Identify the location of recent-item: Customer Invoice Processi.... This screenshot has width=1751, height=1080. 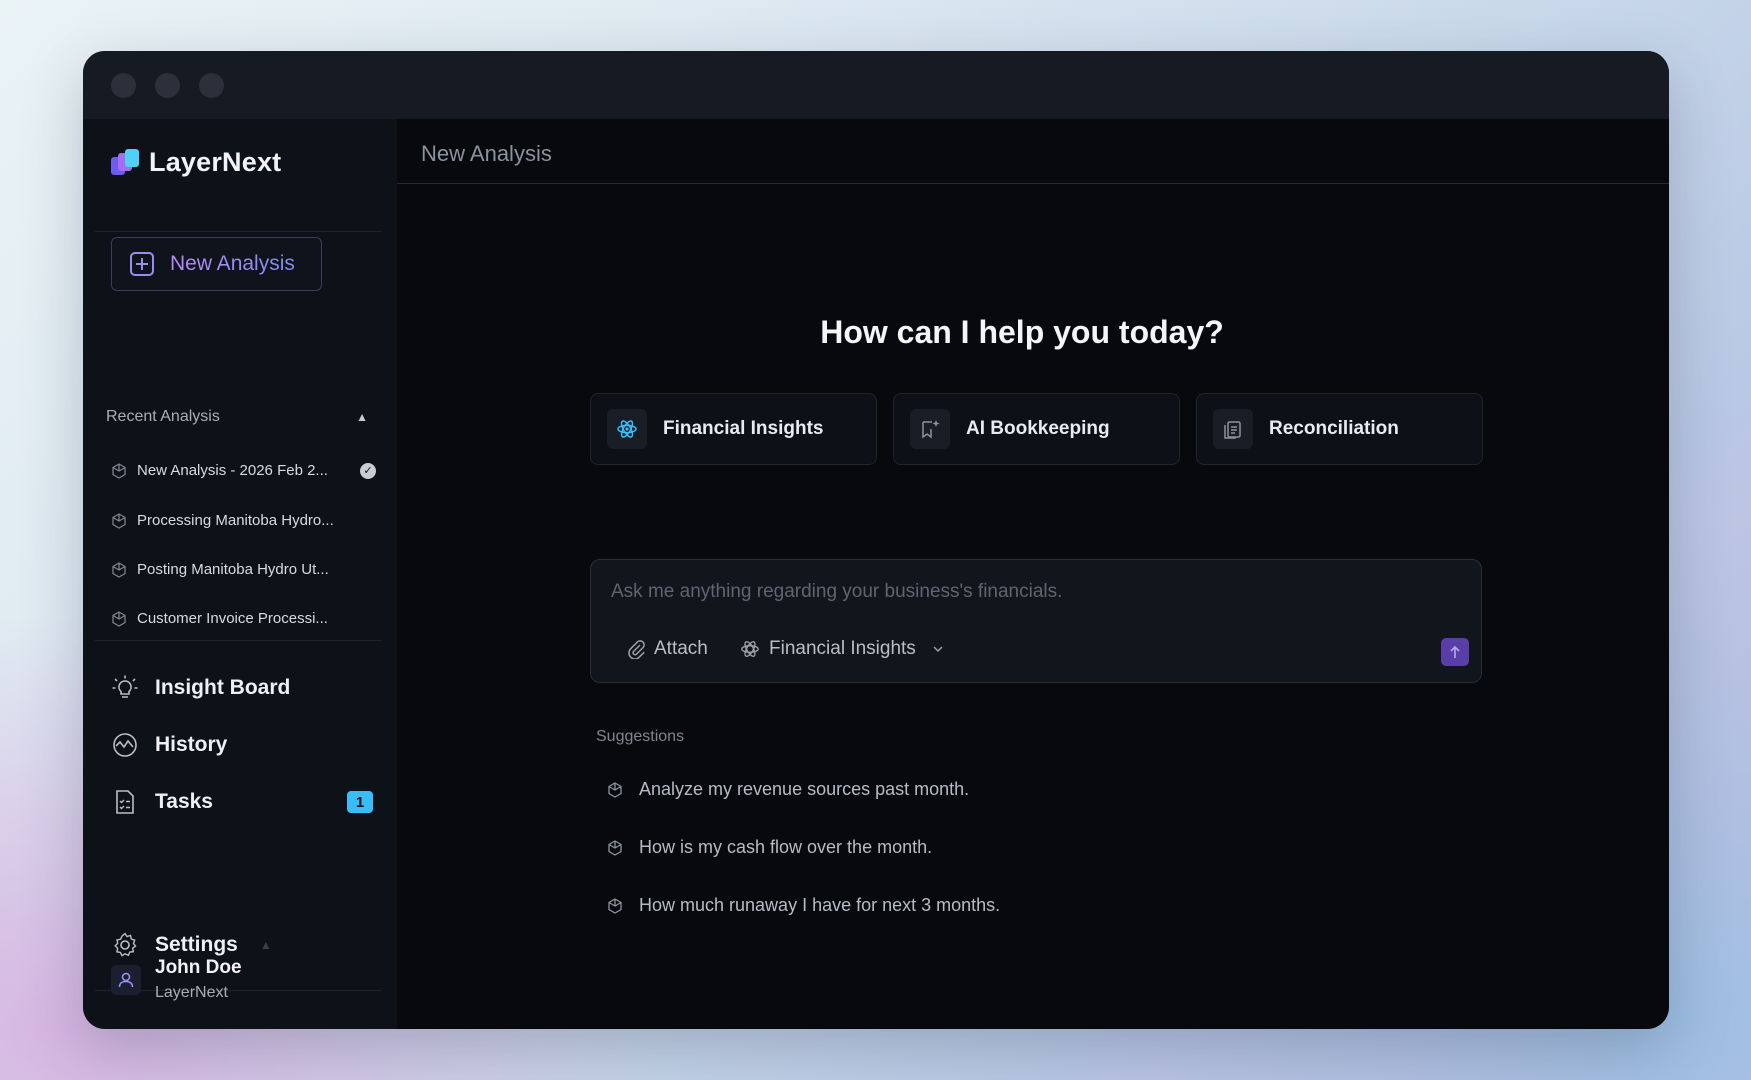
(243, 618).